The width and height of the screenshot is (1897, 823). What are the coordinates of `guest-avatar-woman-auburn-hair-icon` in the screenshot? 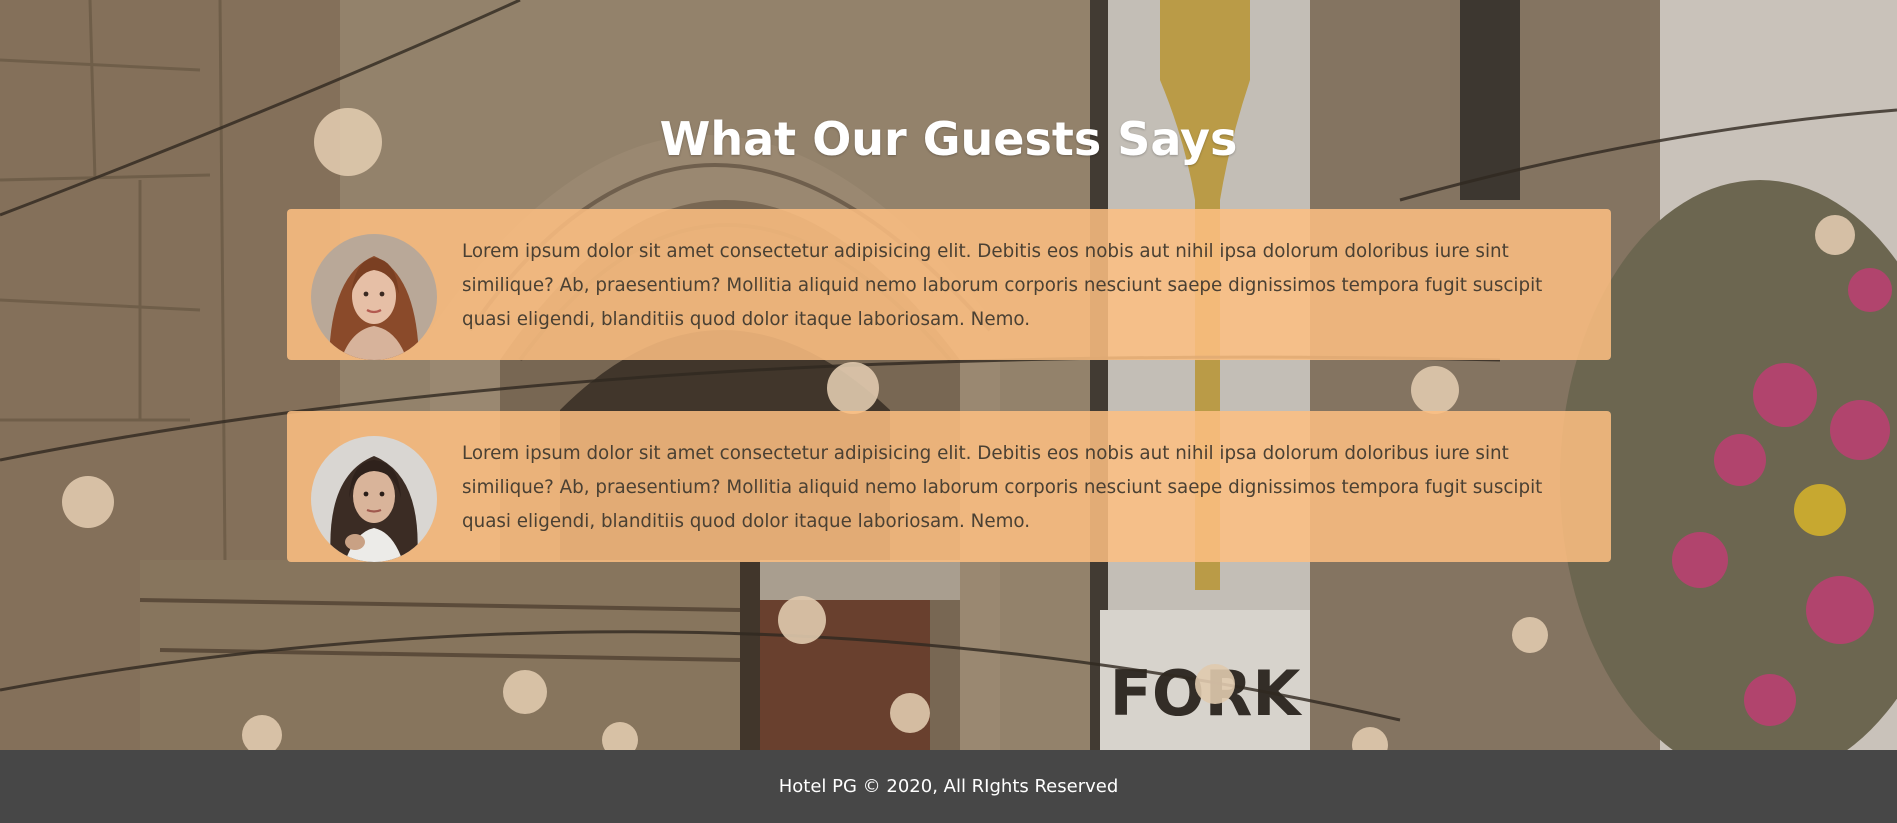 It's located at (374, 297).